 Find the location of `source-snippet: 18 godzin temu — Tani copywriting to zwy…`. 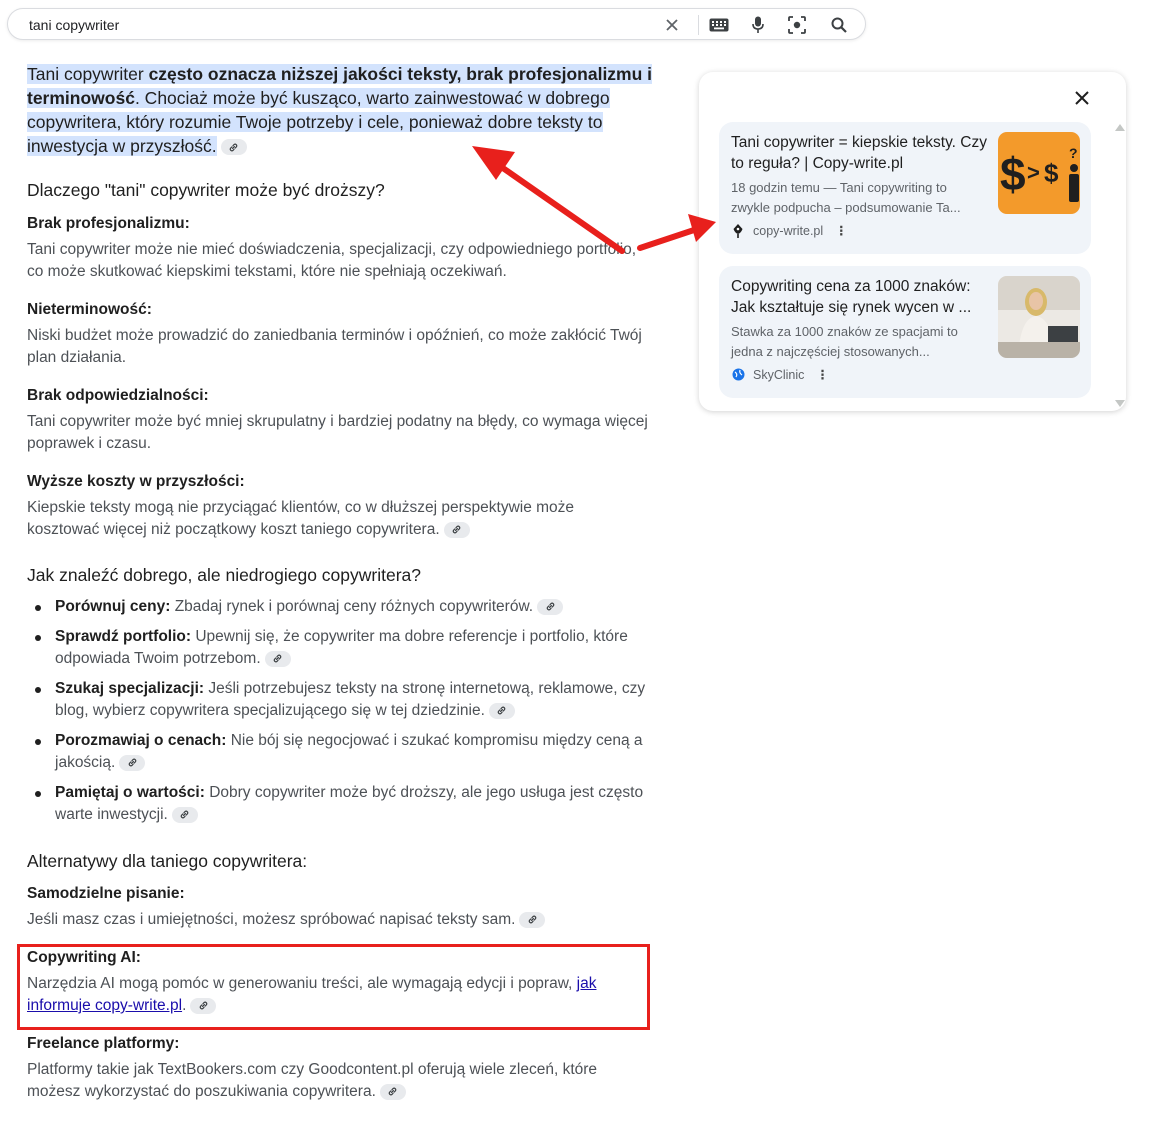

source-snippet: 18 godzin temu — Tani copywriting to zwy… is located at coordinates (846, 197).